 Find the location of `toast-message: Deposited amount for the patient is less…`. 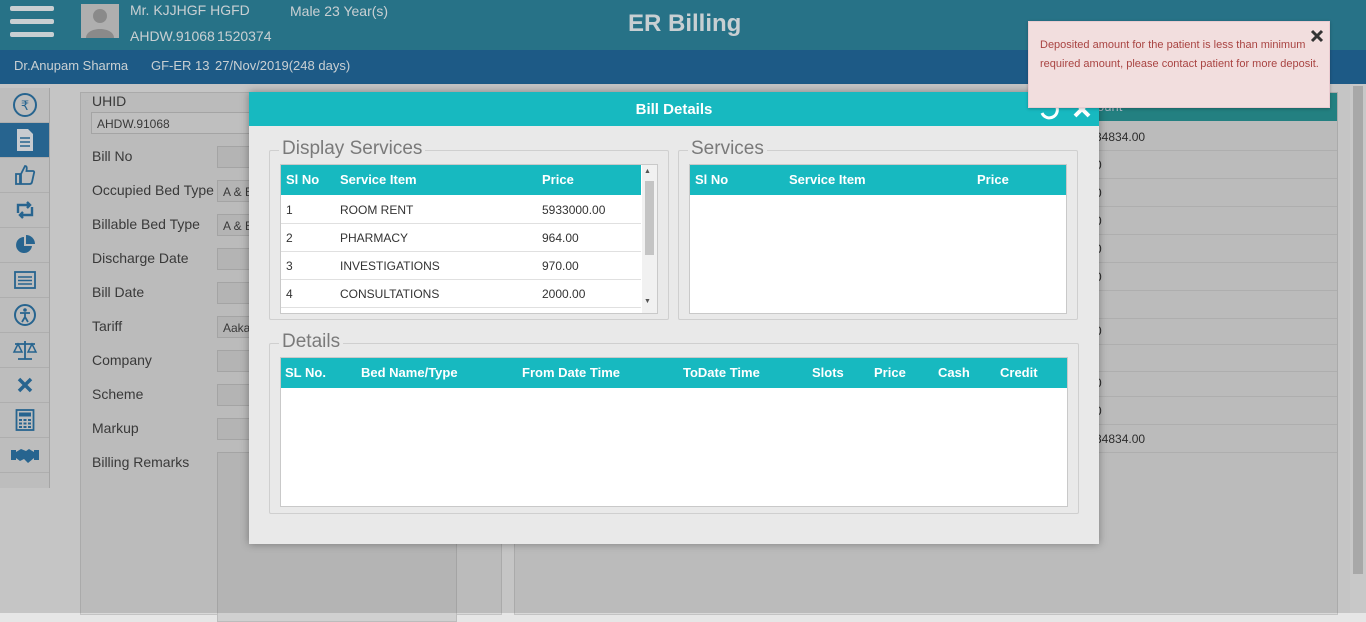

toast-message: Deposited amount for the patient is less… is located at coordinates (1179, 54).